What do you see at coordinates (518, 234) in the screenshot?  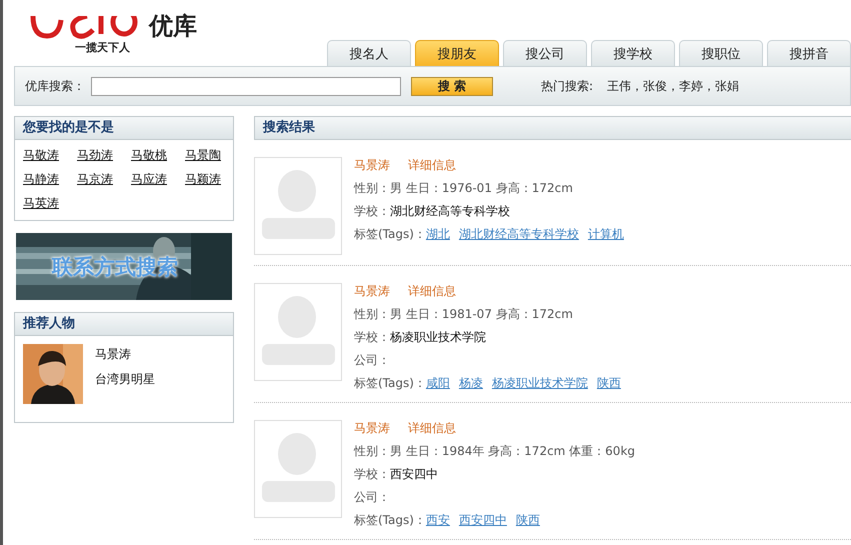 I see `tag-link: 湖北财经高等专科学校` at bounding box center [518, 234].